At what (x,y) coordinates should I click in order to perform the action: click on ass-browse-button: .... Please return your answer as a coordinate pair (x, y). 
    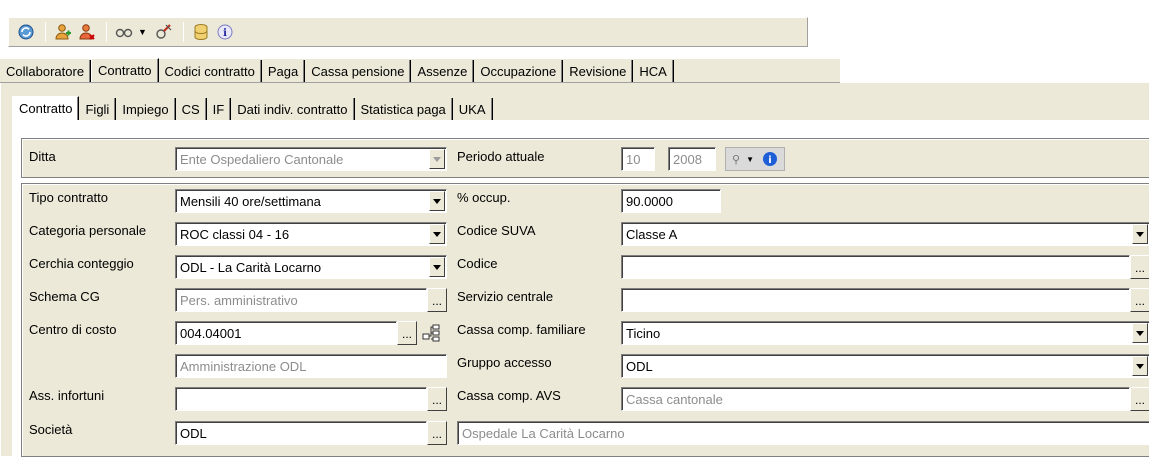
    Looking at the image, I should click on (437, 399).